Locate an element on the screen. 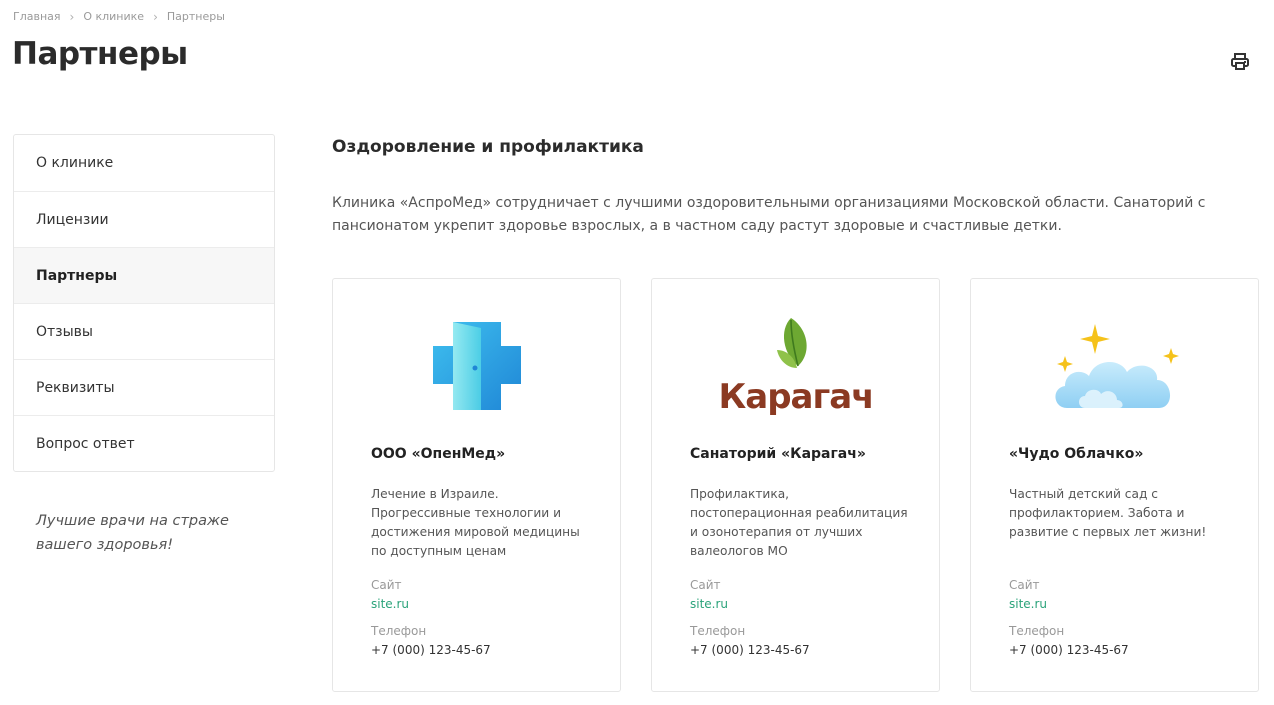 The image size is (1274, 705). sidebar-item-about: О клинике is located at coordinates (144, 163).